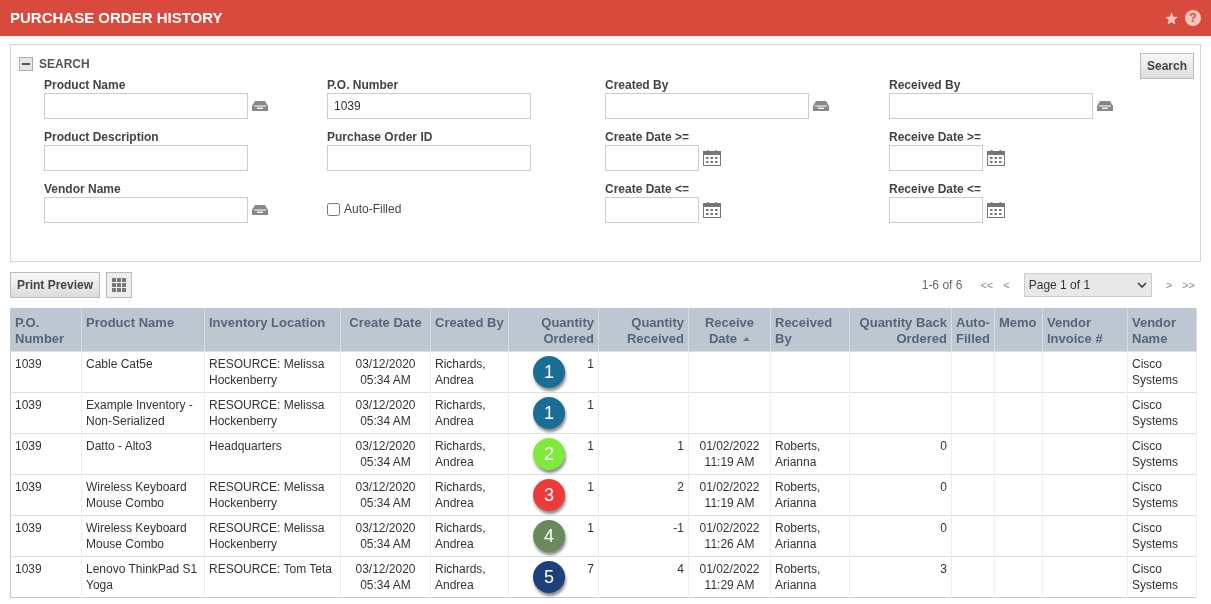 The height and width of the screenshot is (604, 1211). I want to click on column-header: P.O. Number, so click(46, 330).